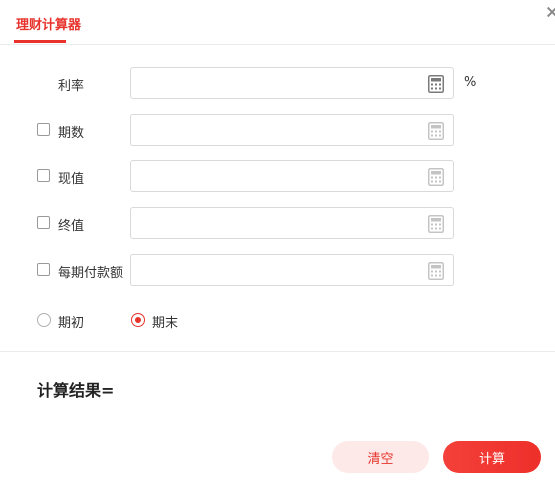  I want to click on future-value-checkbox, so click(43, 222).